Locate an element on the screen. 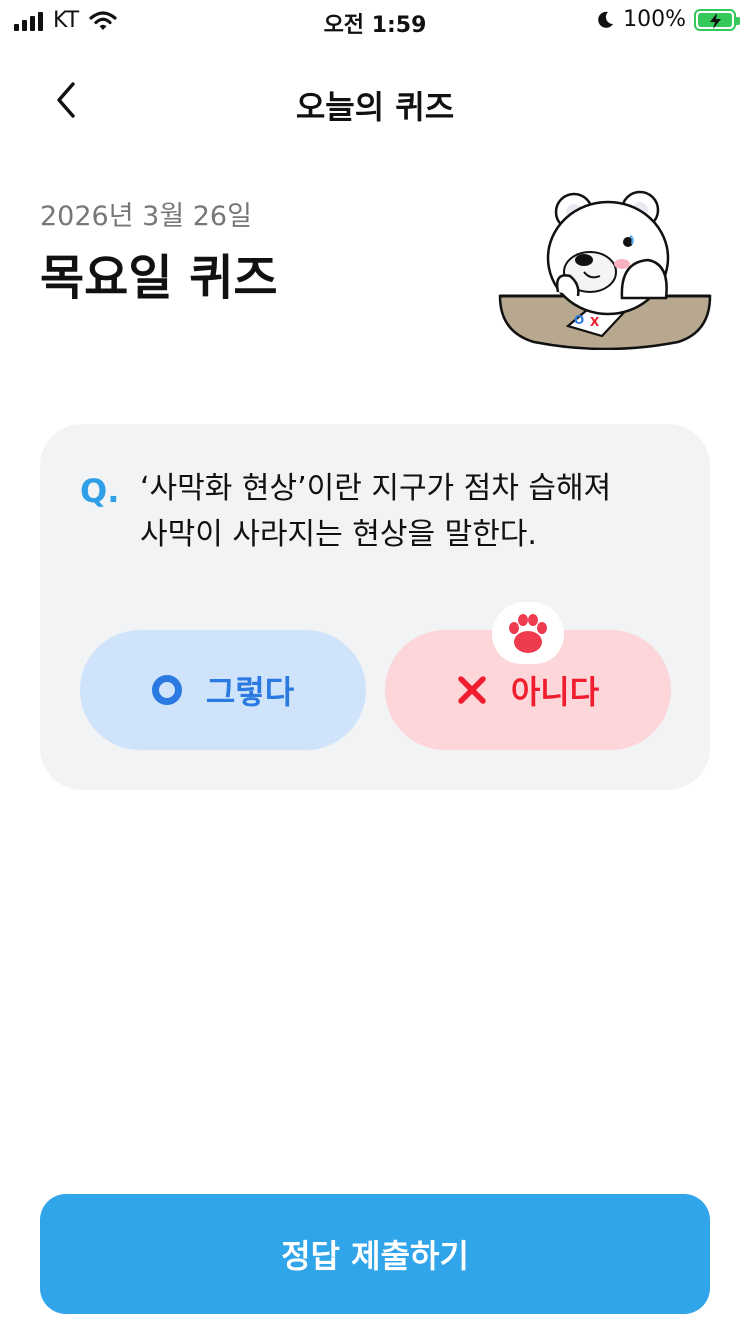  answer-yes-button: 그렇다 is located at coordinates (223, 690).